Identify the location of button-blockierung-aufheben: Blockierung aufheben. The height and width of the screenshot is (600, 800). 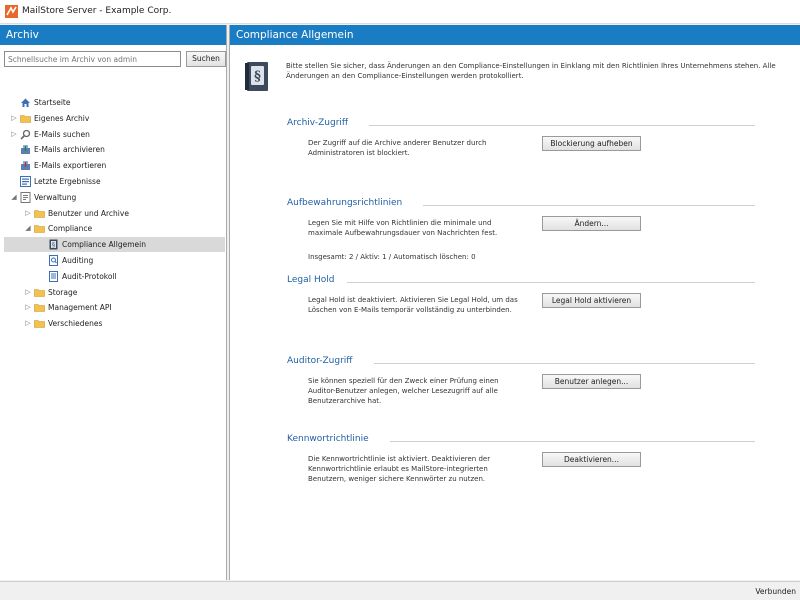
(591, 143).